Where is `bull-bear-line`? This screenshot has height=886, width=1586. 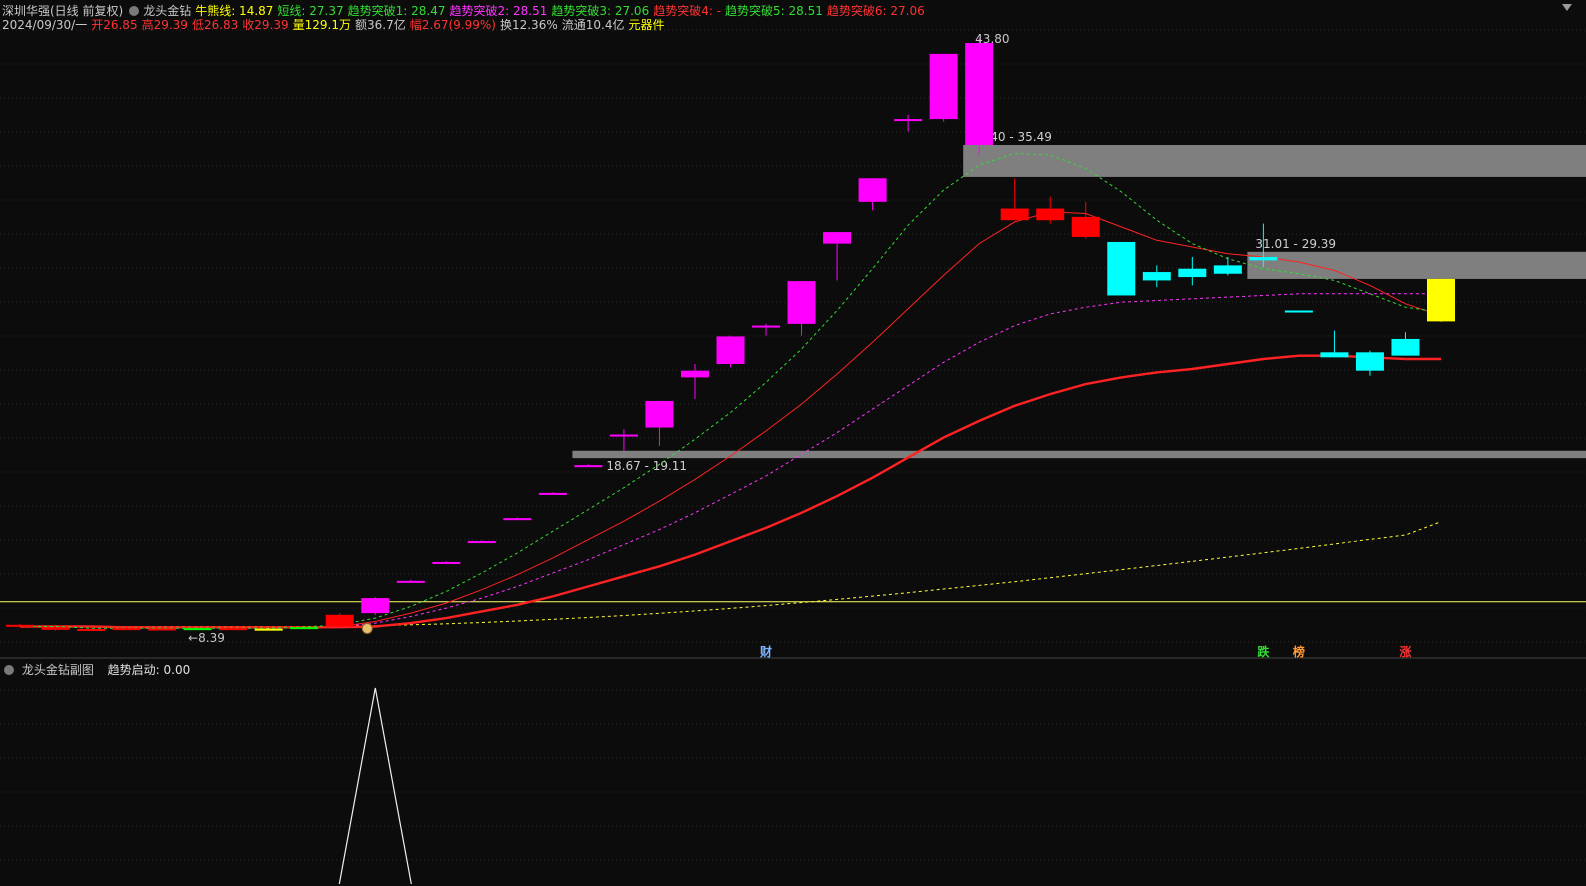 bull-bear-line is located at coordinates (731, 574).